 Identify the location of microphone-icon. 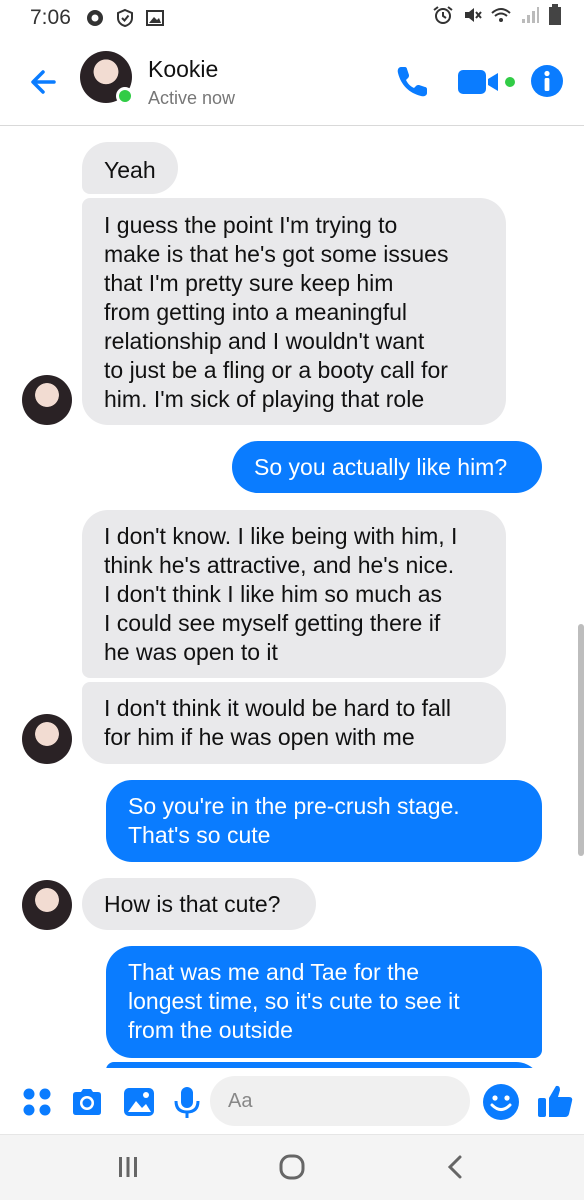
(187, 1102).